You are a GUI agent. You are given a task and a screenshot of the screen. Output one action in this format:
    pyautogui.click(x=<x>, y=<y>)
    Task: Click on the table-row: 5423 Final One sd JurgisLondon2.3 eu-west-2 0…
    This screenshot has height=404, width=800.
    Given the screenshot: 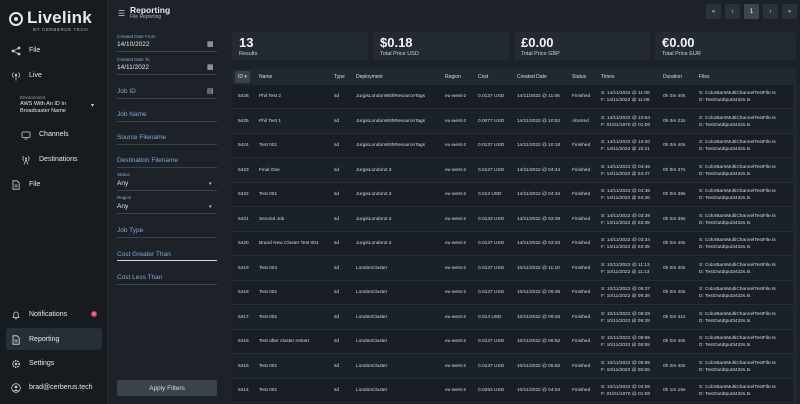 What is the action you would take?
    pyautogui.click(x=514, y=170)
    